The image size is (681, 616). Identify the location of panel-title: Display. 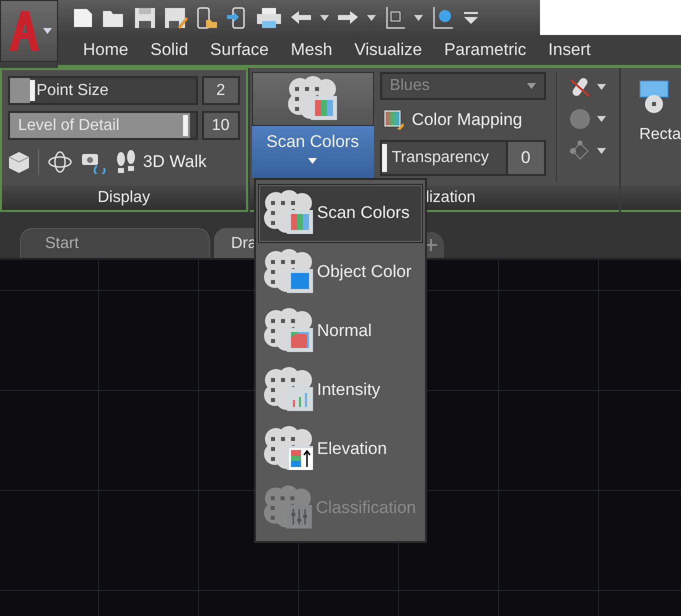
(124, 198).